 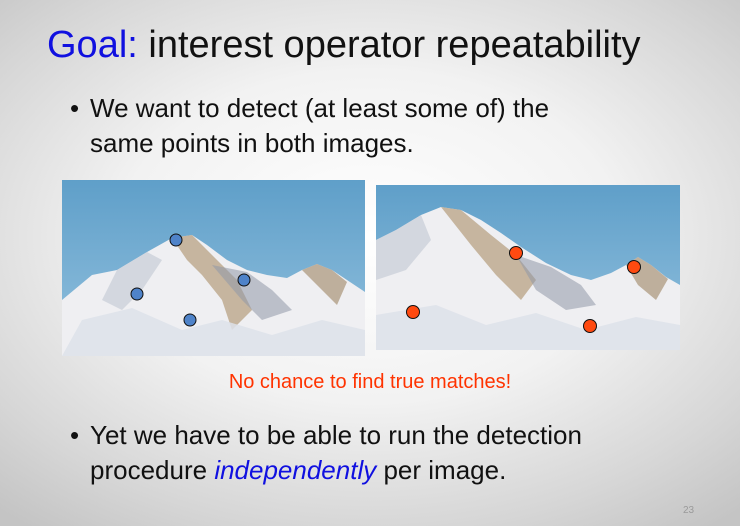 I want to click on bullet-text: procedure, so click(x=152, y=470).